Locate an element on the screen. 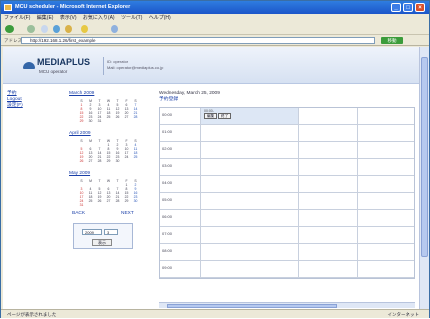 The image size is (430, 319). month-select: 3 is located at coordinates (111, 232).